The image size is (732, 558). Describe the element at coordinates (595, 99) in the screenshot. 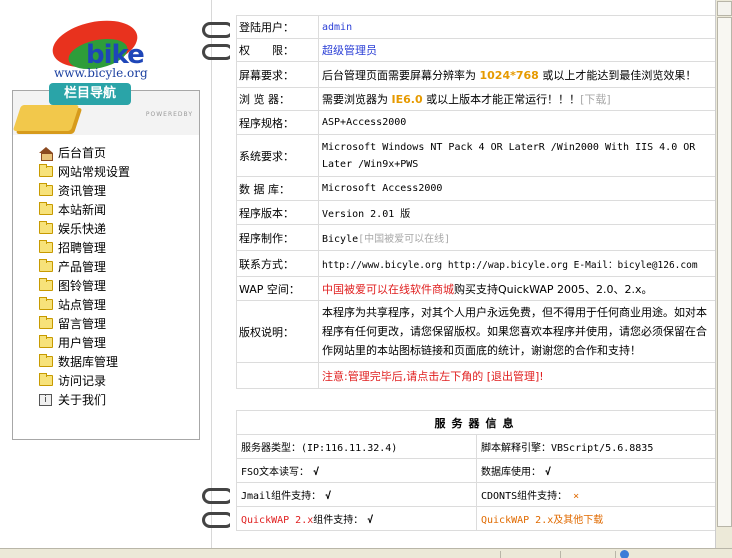

I see `download-link: [下载]` at that location.